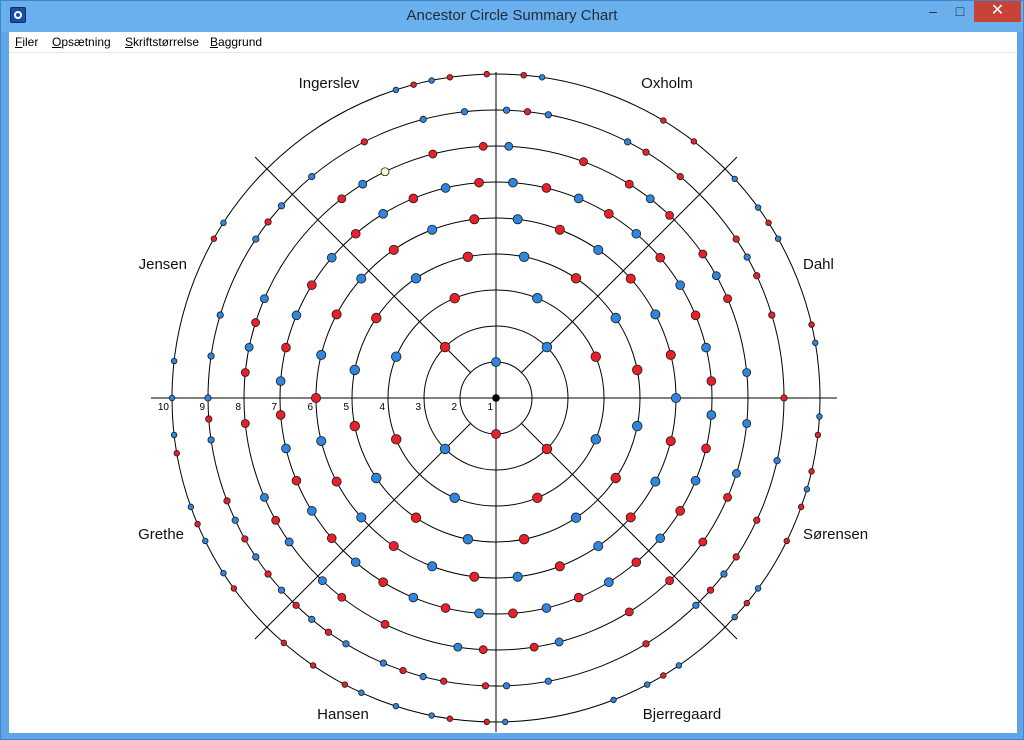 The height and width of the screenshot is (740, 1024). What do you see at coordinates (512, 16) in the screenshot?
I see `title-bar: Ancestor Circle Summary Chart – □ ✕` at bounding box center [512, 16].